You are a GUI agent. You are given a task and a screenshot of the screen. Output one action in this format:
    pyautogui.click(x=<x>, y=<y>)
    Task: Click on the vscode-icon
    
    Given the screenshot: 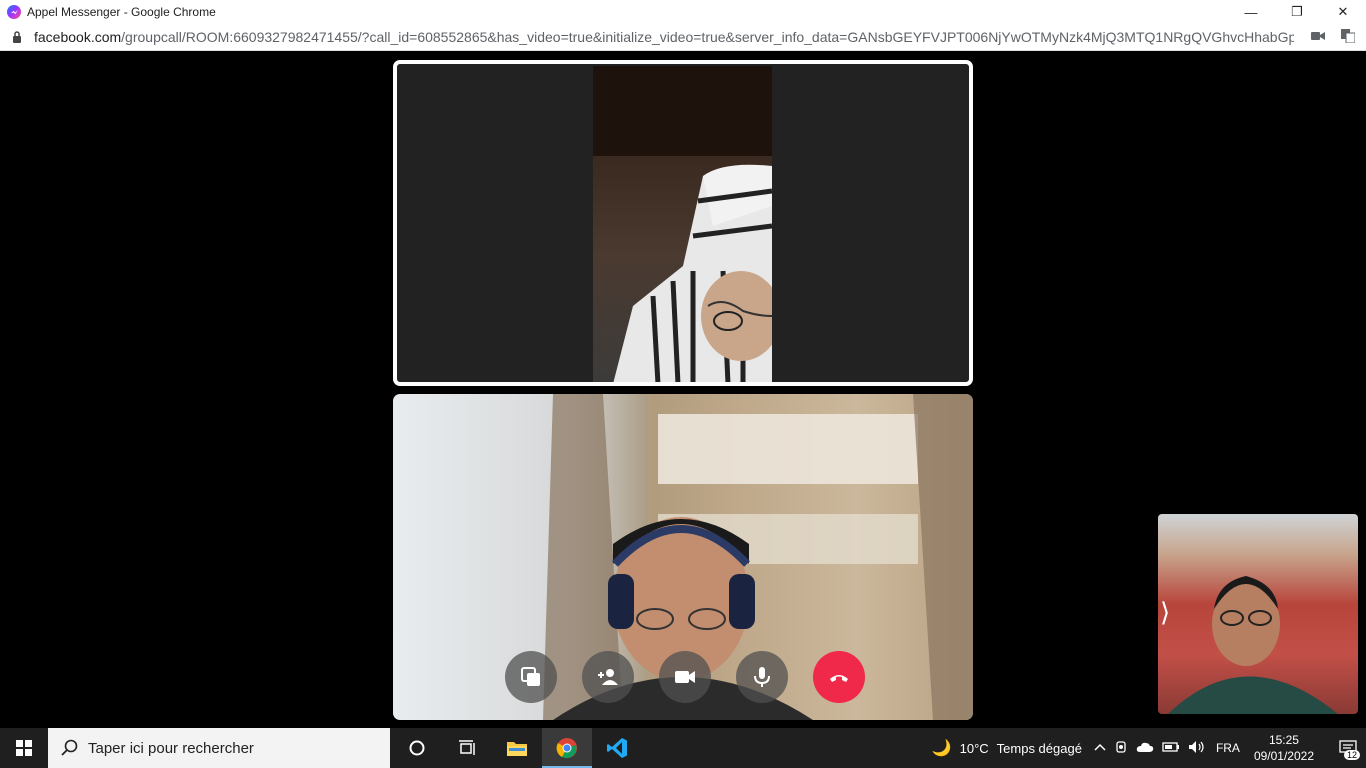 What is the action you would take?
    pyautogui.click(x=617, y=748)
    